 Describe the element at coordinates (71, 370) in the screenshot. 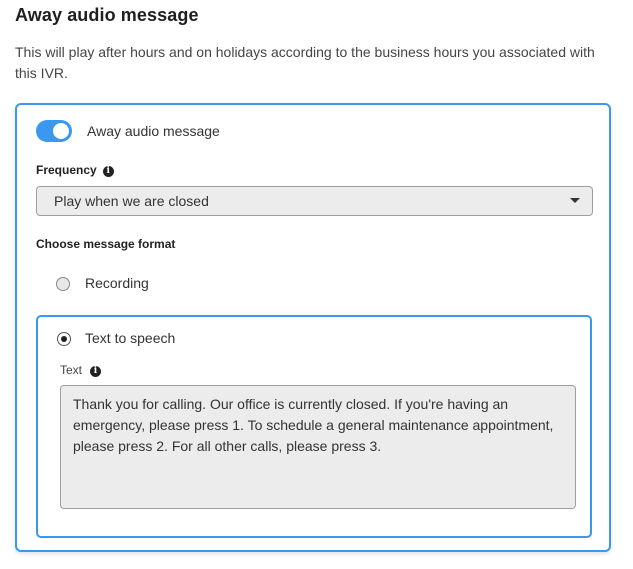

I see `tts-text-label: Text` at that location.